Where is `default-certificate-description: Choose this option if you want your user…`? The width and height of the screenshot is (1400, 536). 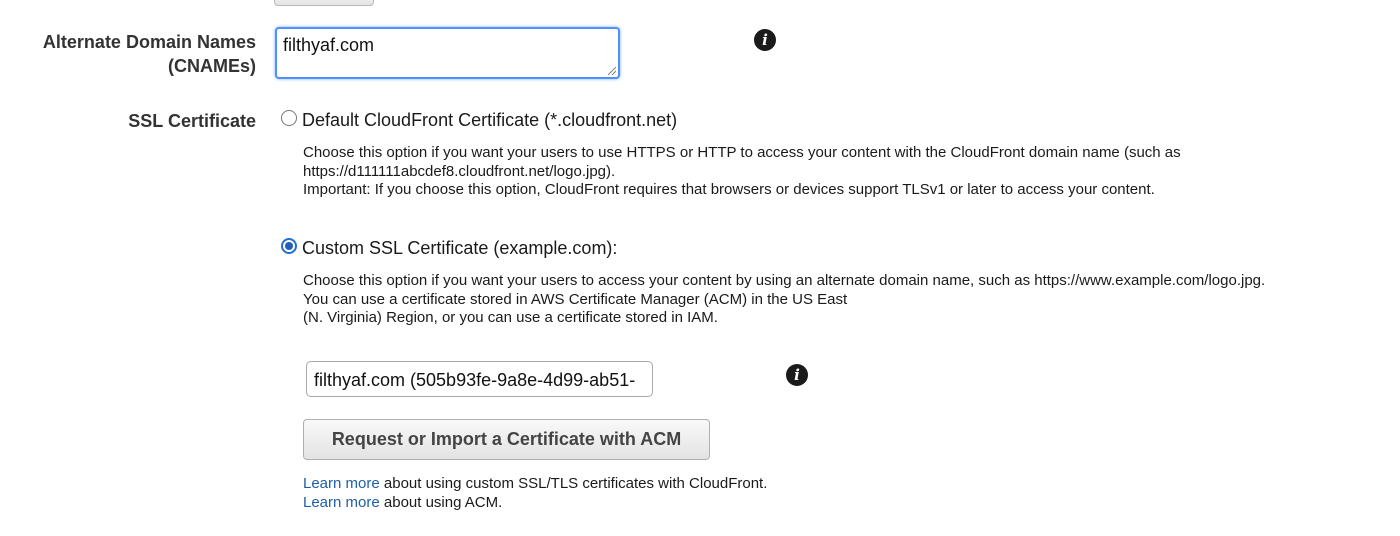
default-certificate-description: Choose this option if you want your user… is located at coordinates (848, 172).